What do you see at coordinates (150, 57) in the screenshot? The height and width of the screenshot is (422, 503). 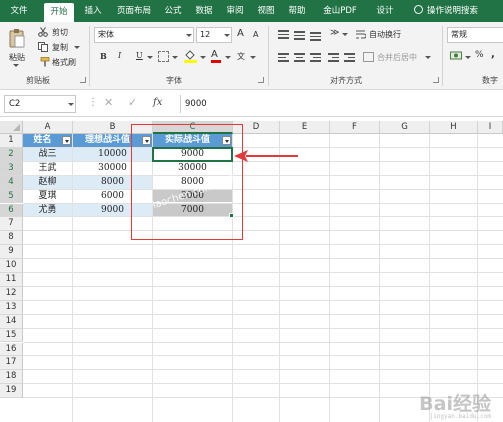 I see `underline-dropdown-icon` at bounding box center [150, 57].